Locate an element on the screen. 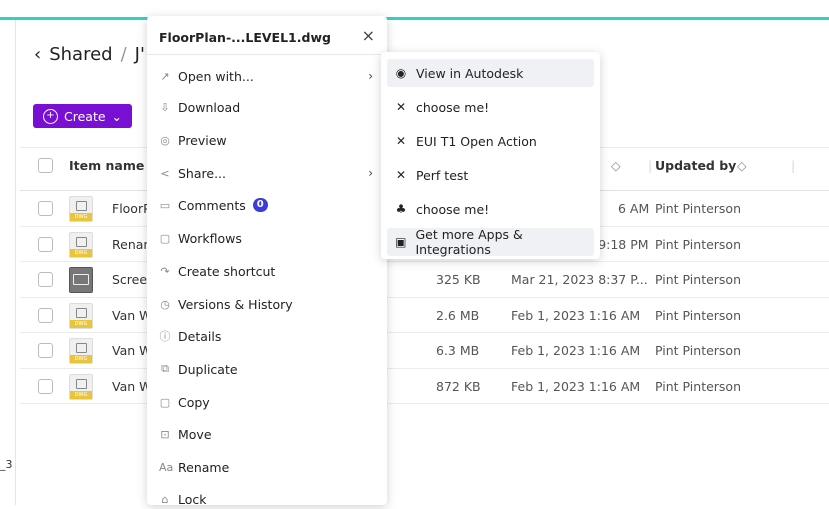 Image resolution: width=829 pixels, height=509 pixels. submenu-item-label: View in Autodesk is located at coordinates (470, 73).